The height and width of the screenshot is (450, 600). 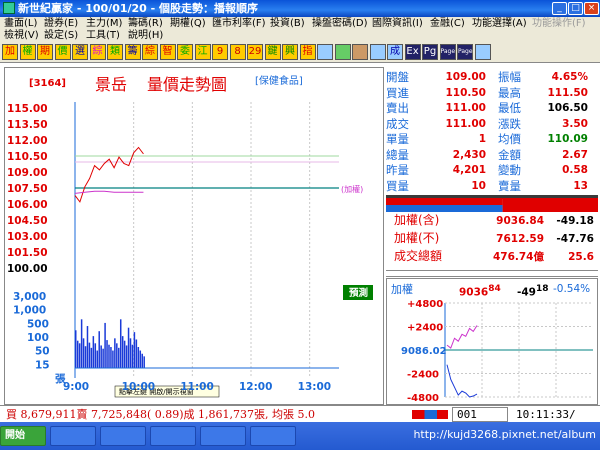 What do you see at coordinates (272, 52) in the screenshot?
I see `toolbar-key-icon: 鍵` at bounding box center [272, 52].